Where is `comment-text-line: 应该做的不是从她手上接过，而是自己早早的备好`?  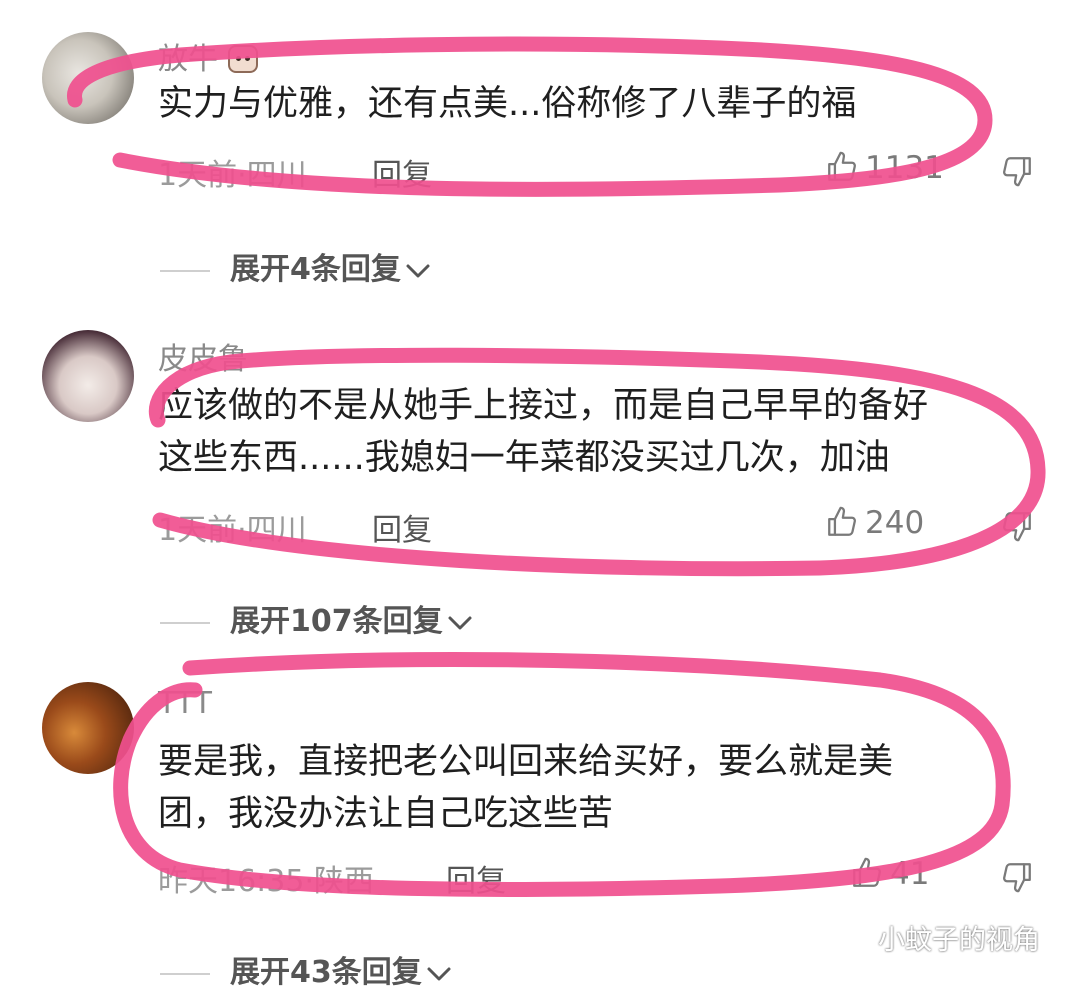
comment-text-line: 应该做的不是从她手上接过，而是自己早早的备好 is located at coordinates (543, 406).